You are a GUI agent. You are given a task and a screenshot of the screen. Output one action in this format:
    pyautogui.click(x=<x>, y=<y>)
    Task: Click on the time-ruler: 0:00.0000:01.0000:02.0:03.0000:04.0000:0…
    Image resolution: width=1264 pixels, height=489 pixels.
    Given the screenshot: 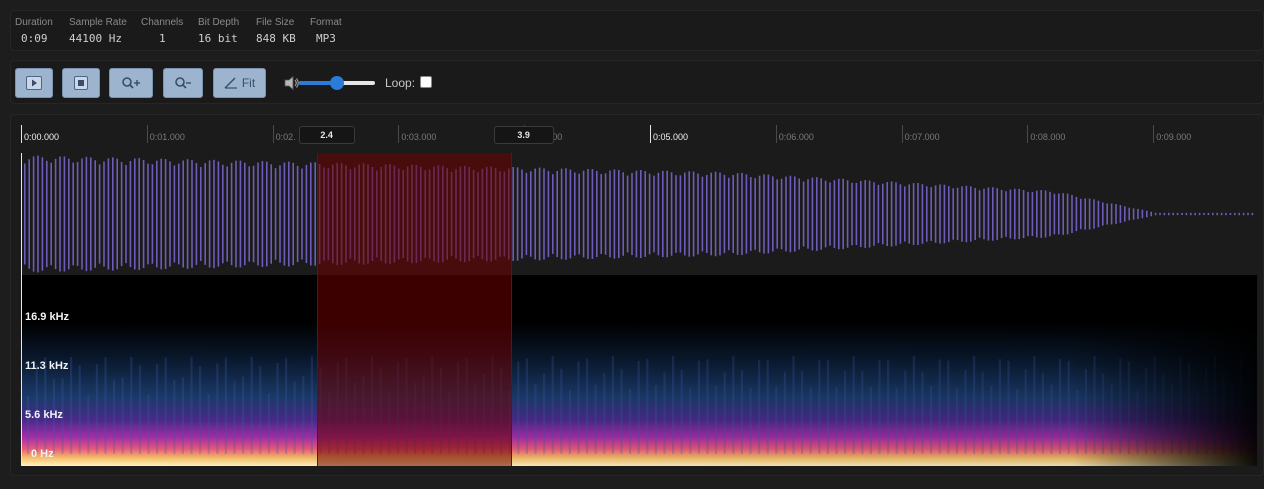 What is the action you would take?
    pyautogui.click(x=637, y=132)
    